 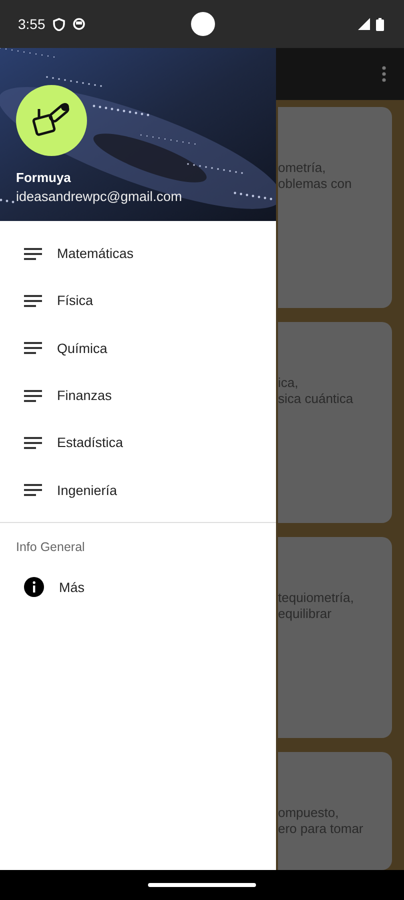 I want to click on drawer-item: Finanzas, so click(x=138, y=396).